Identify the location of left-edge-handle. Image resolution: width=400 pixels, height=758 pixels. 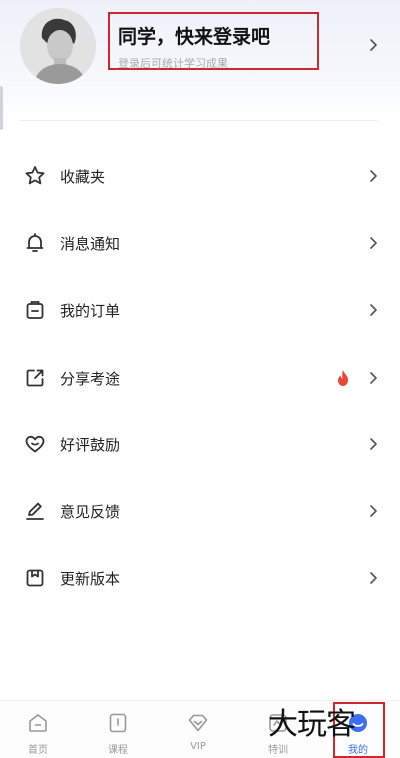
(1, 108).